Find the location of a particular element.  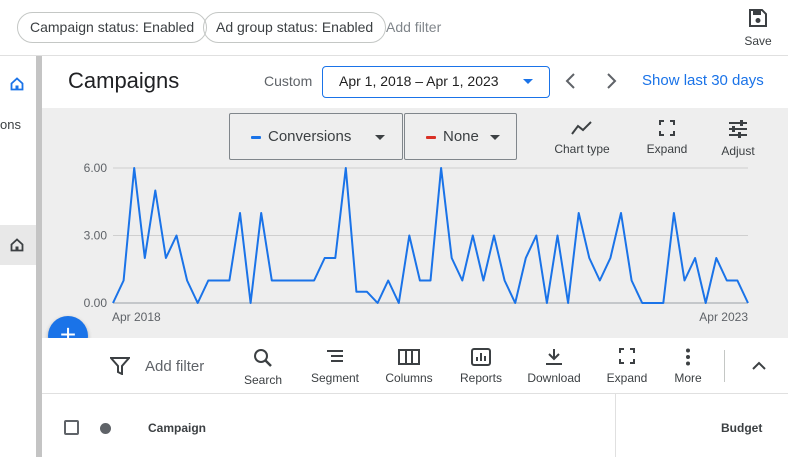

page-title: Campaigns is located at coordinates (124, 80).